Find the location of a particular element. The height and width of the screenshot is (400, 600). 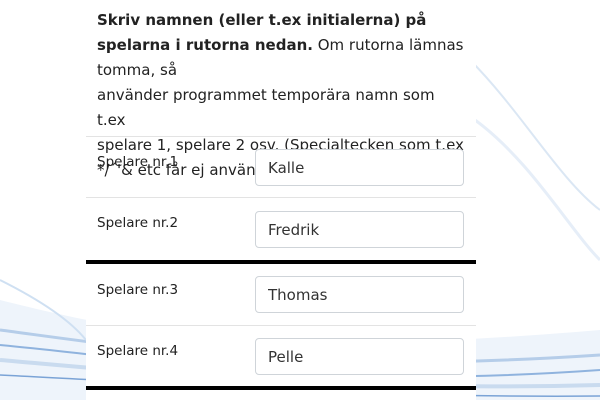

player-3-label: Spelare nr.3 is located at coordinates (138, 290).